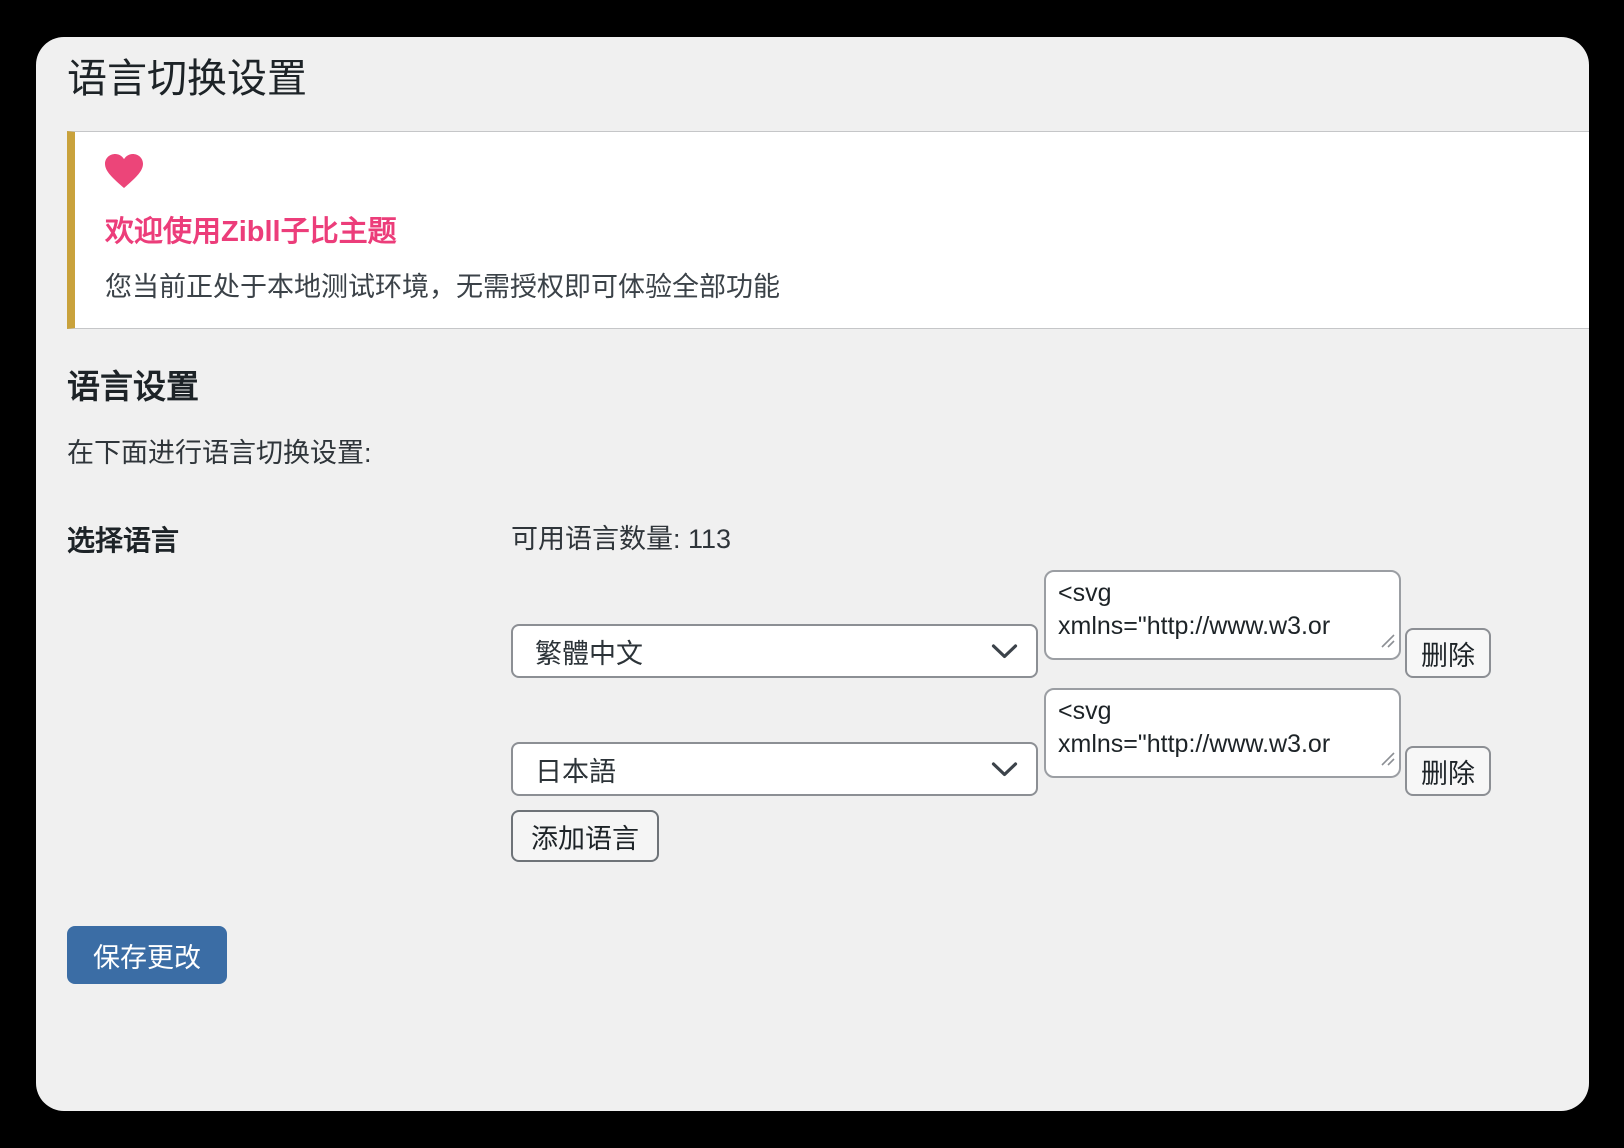 This screenshot has width=1624, height=1148. What do you see at coordinates (621, 539) in the screenshot?
I see `available-language-count: 可用语言数量: 113` at bounding box center [621, 539].